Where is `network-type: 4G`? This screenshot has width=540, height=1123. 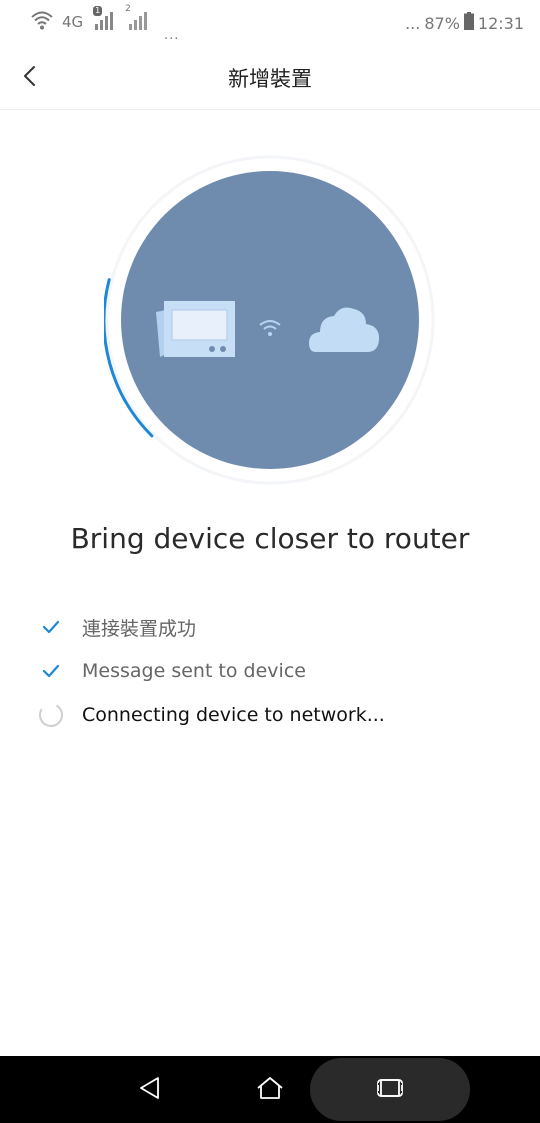
network-type: 4G is located at coordinates (73, 22).